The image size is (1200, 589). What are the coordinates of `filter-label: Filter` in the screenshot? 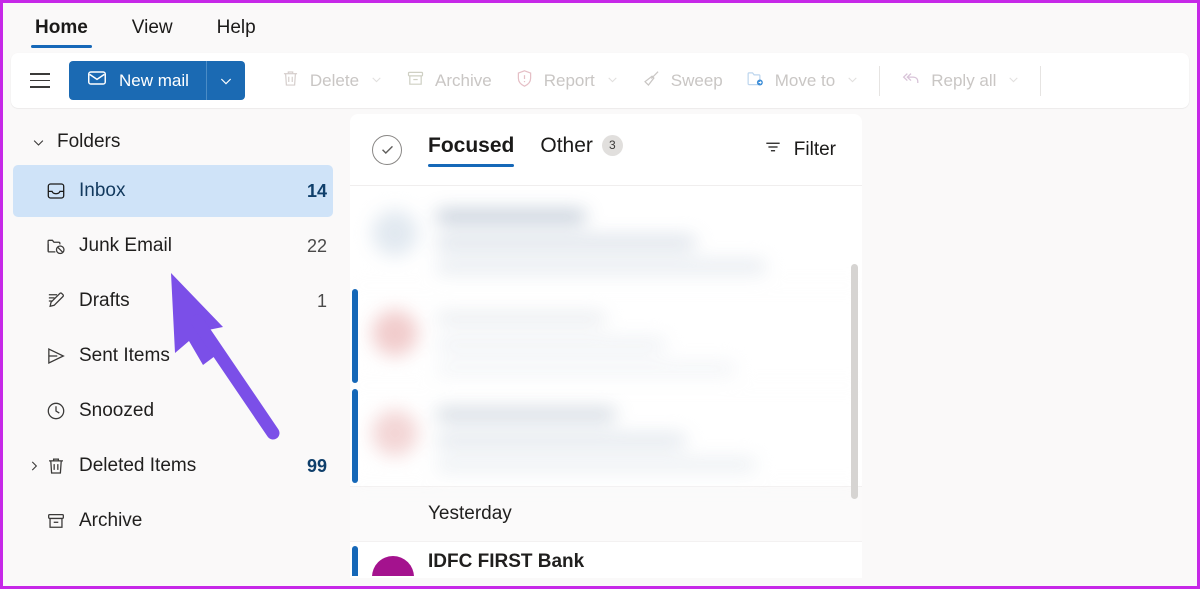 It's located at (814, 149).